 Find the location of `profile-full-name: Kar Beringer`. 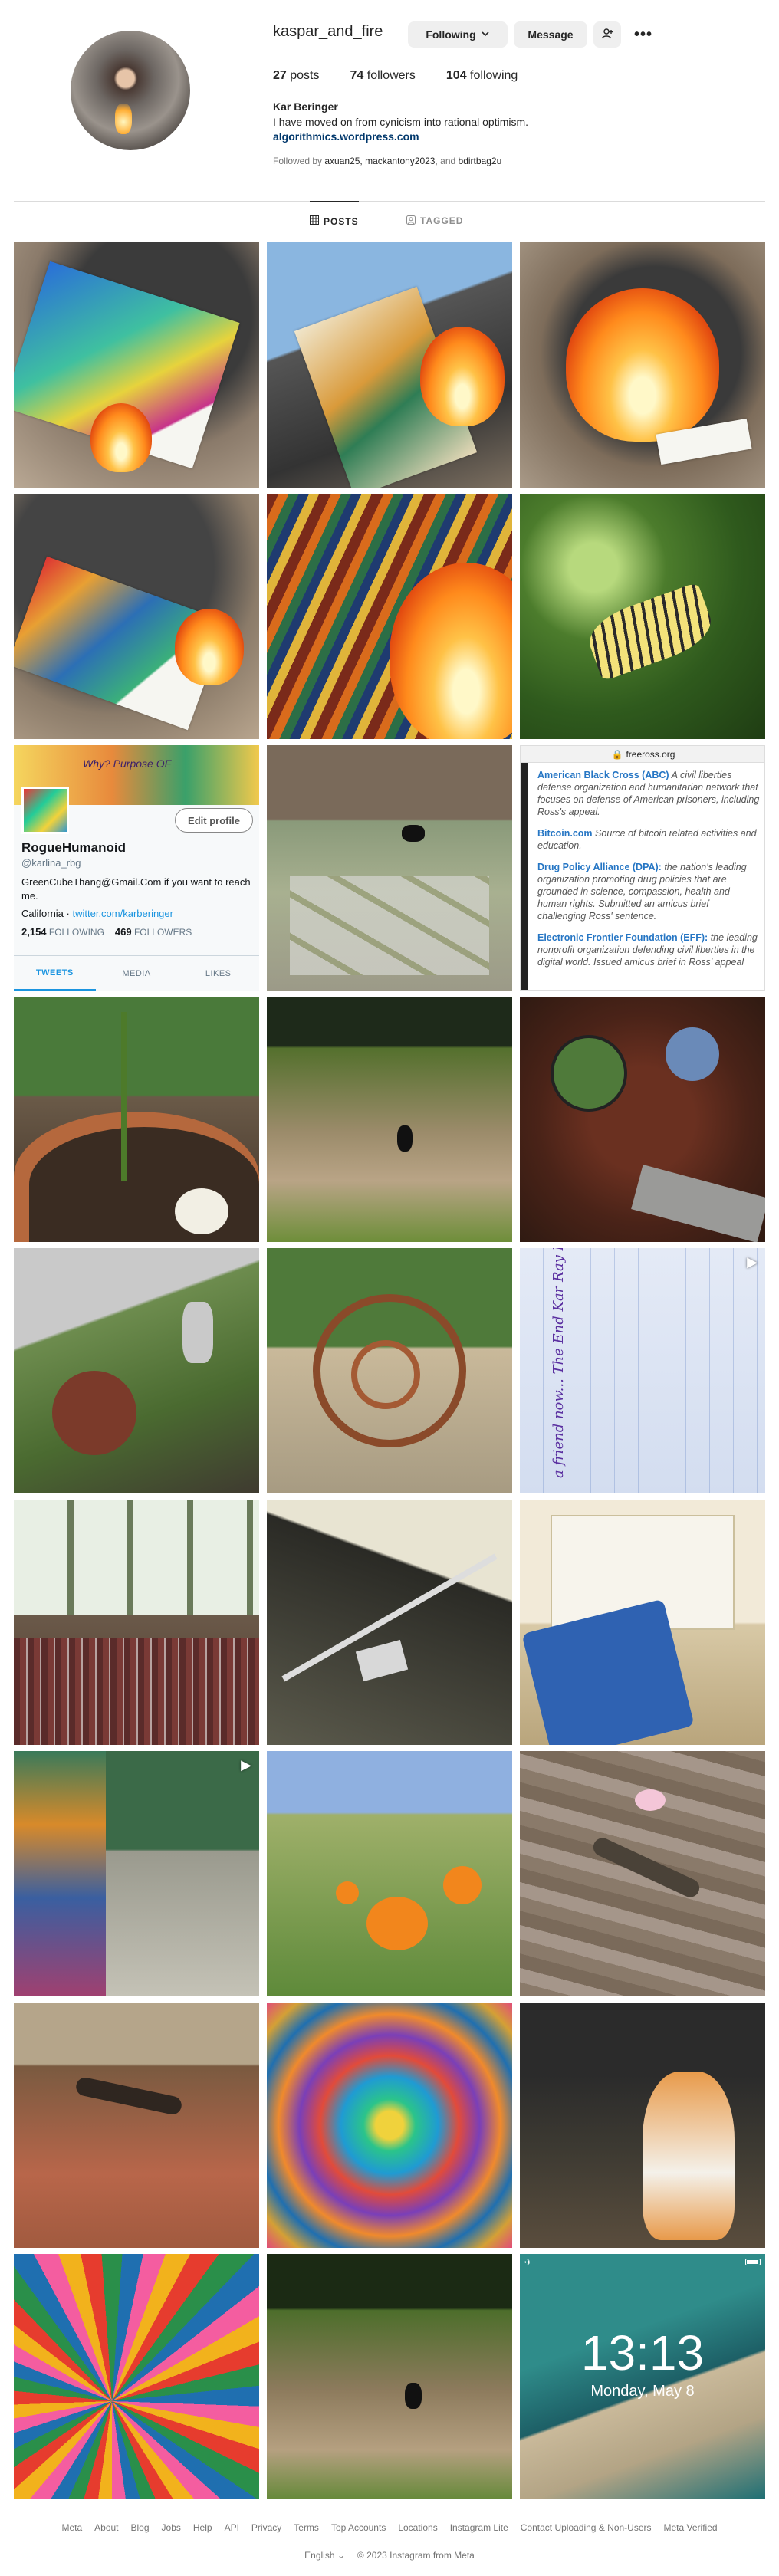

profile-full-name: Kar Beringer is located at coordinates (305, 107).